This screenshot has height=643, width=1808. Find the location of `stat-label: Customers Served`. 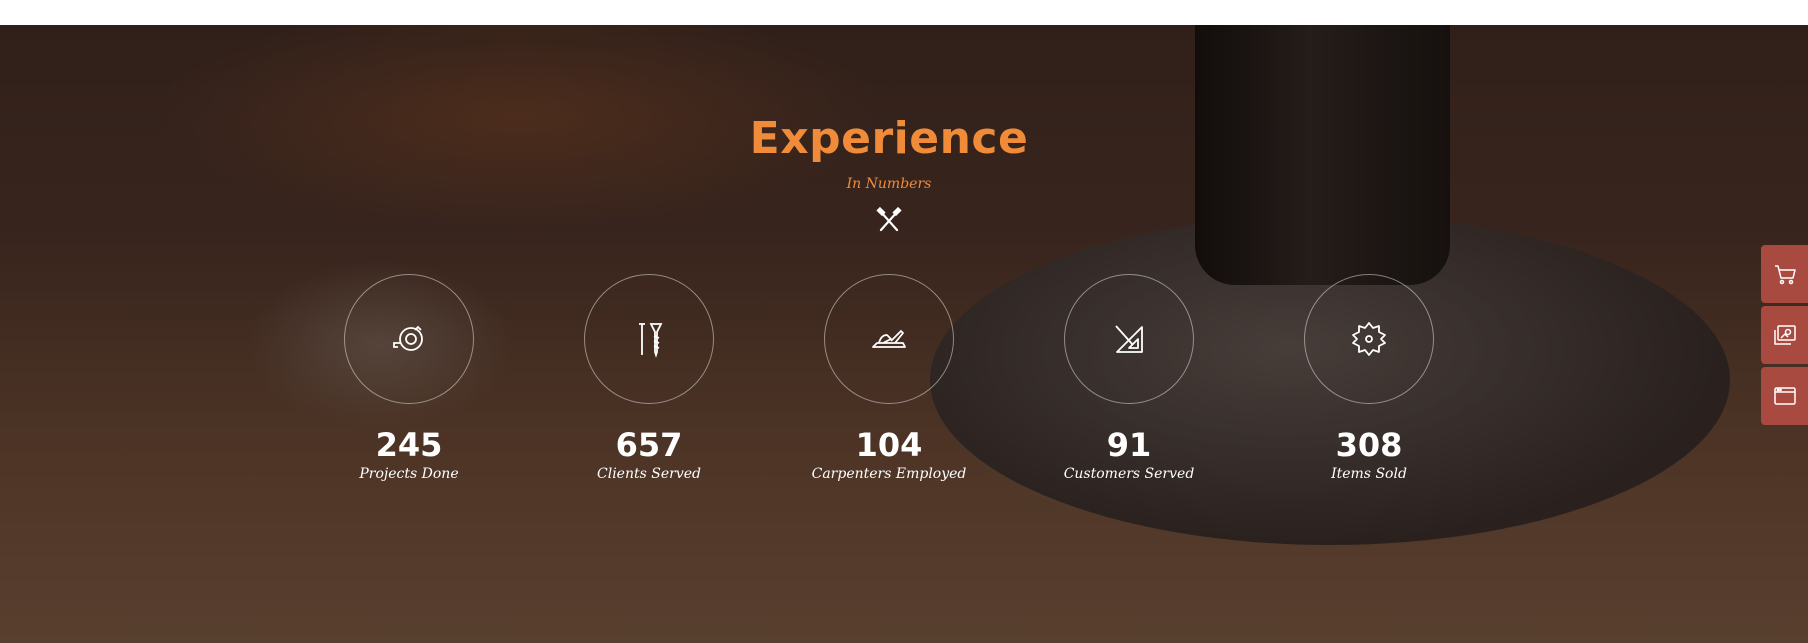

stat-label: Customers Served is located at coordinates (1129, 474).